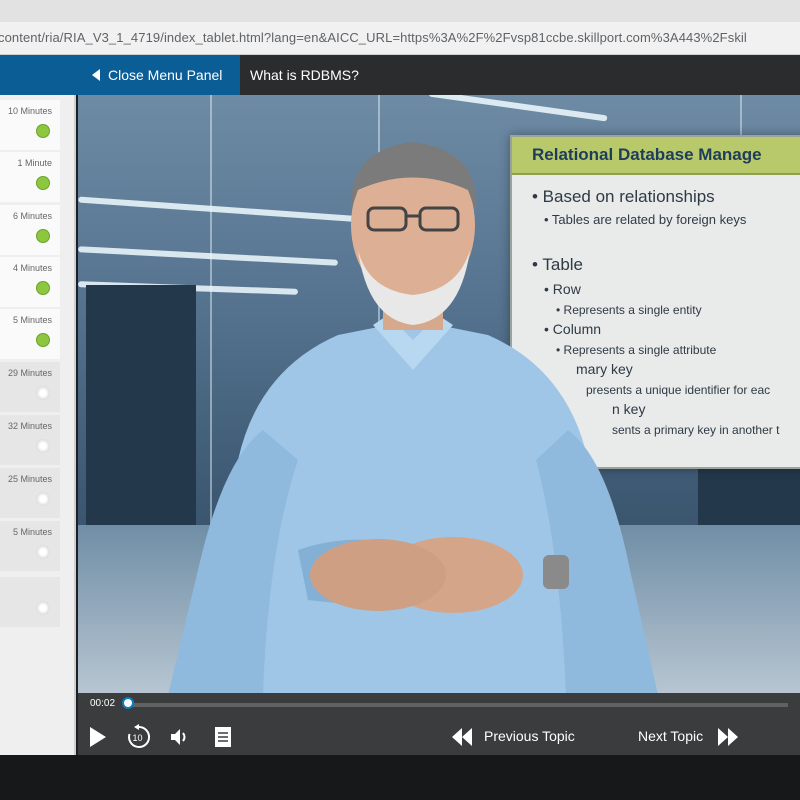  I want to click on progress-bar, so click(455, 703).